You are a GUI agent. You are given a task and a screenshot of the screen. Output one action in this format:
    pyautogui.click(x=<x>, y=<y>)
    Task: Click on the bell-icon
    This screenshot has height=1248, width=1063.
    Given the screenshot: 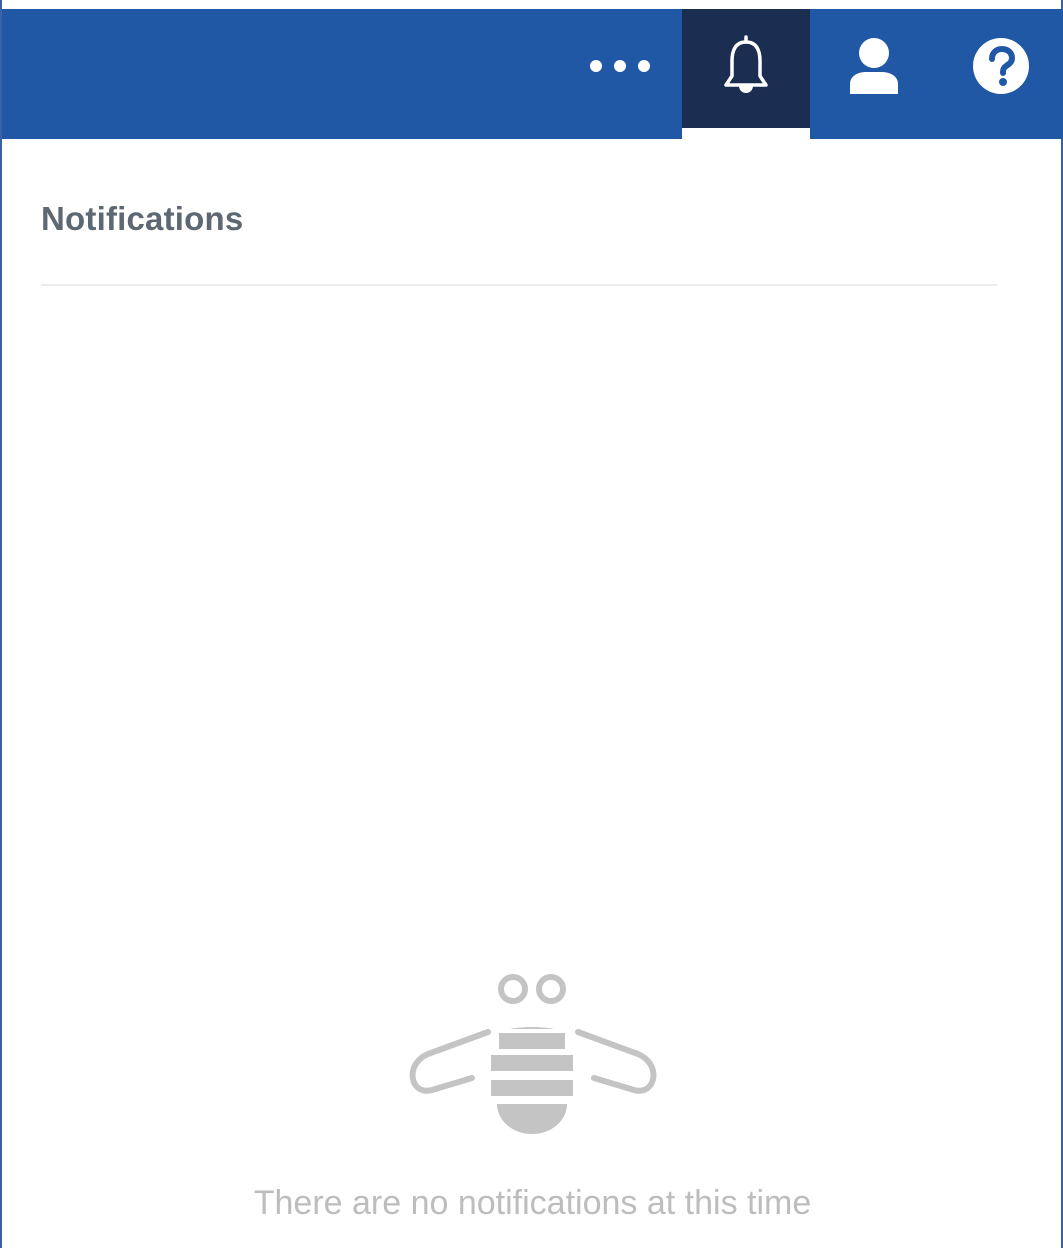 What is the action you would take?
    pyautogui.click(x=746, y=68)
    